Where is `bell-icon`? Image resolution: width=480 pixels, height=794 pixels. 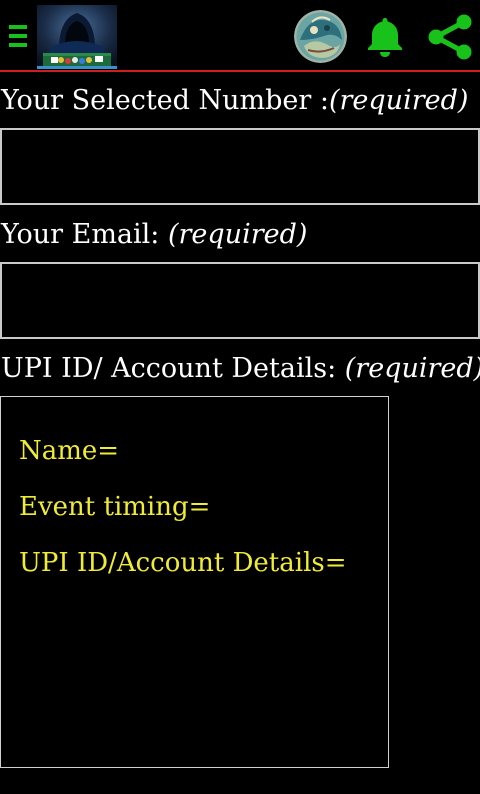 bell-icon is located at coordinates (385, 37).